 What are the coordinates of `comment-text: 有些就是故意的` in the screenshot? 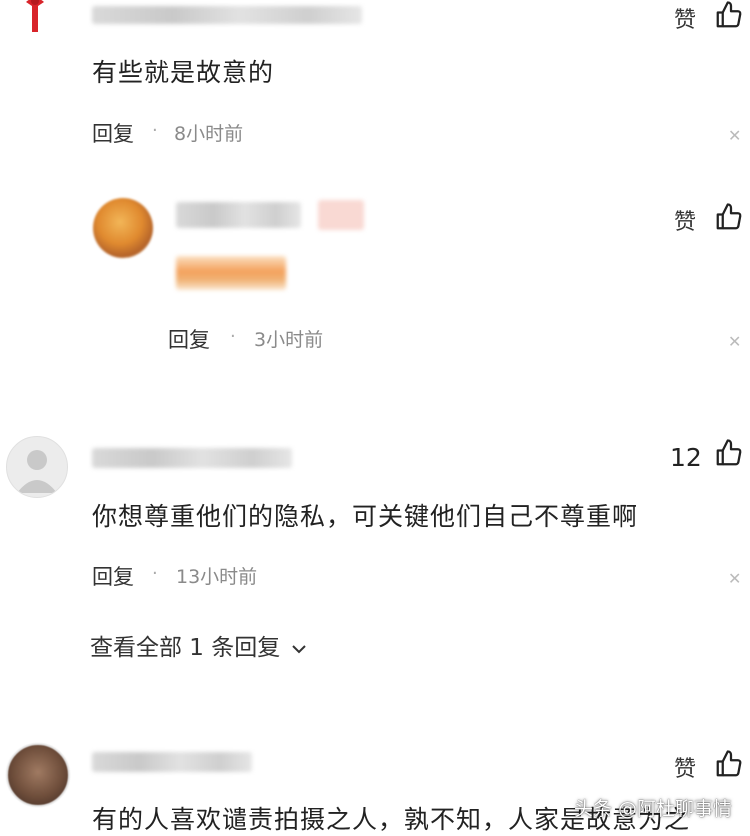 It's located at (183, 72).